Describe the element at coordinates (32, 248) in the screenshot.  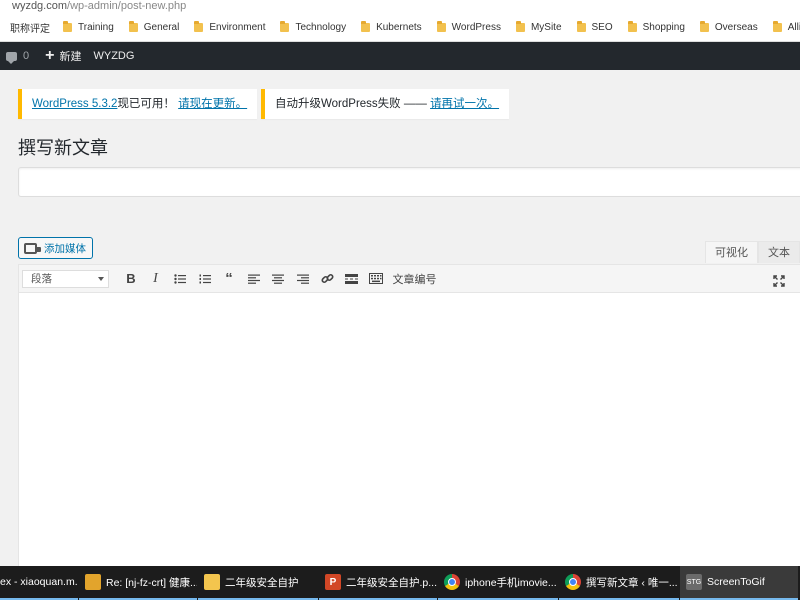
I see `media-icon` at that location.